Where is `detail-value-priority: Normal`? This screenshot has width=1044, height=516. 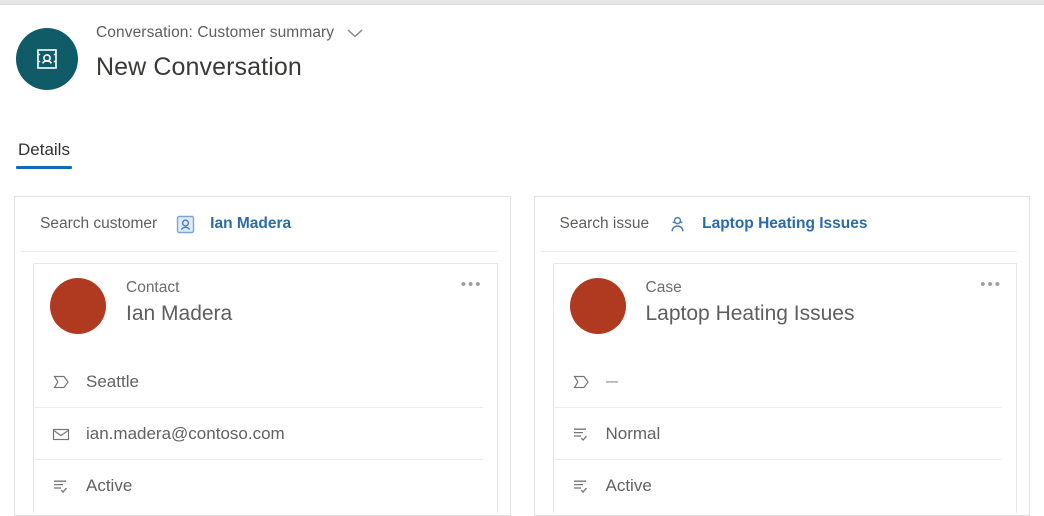 detail-value-priority: Normal is located at coordinates (633, 433).